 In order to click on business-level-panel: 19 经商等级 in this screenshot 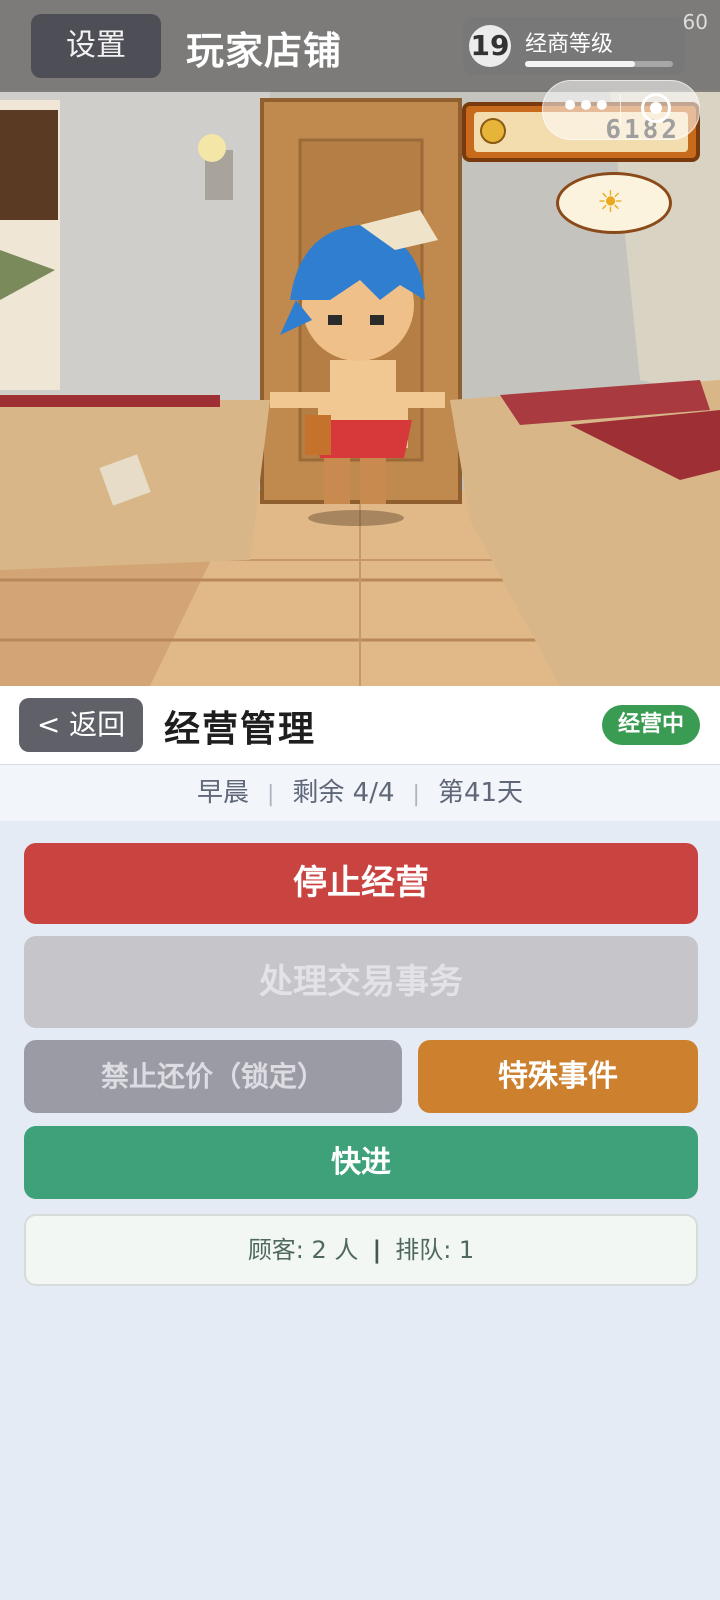, I will do `click(574, 46)`.